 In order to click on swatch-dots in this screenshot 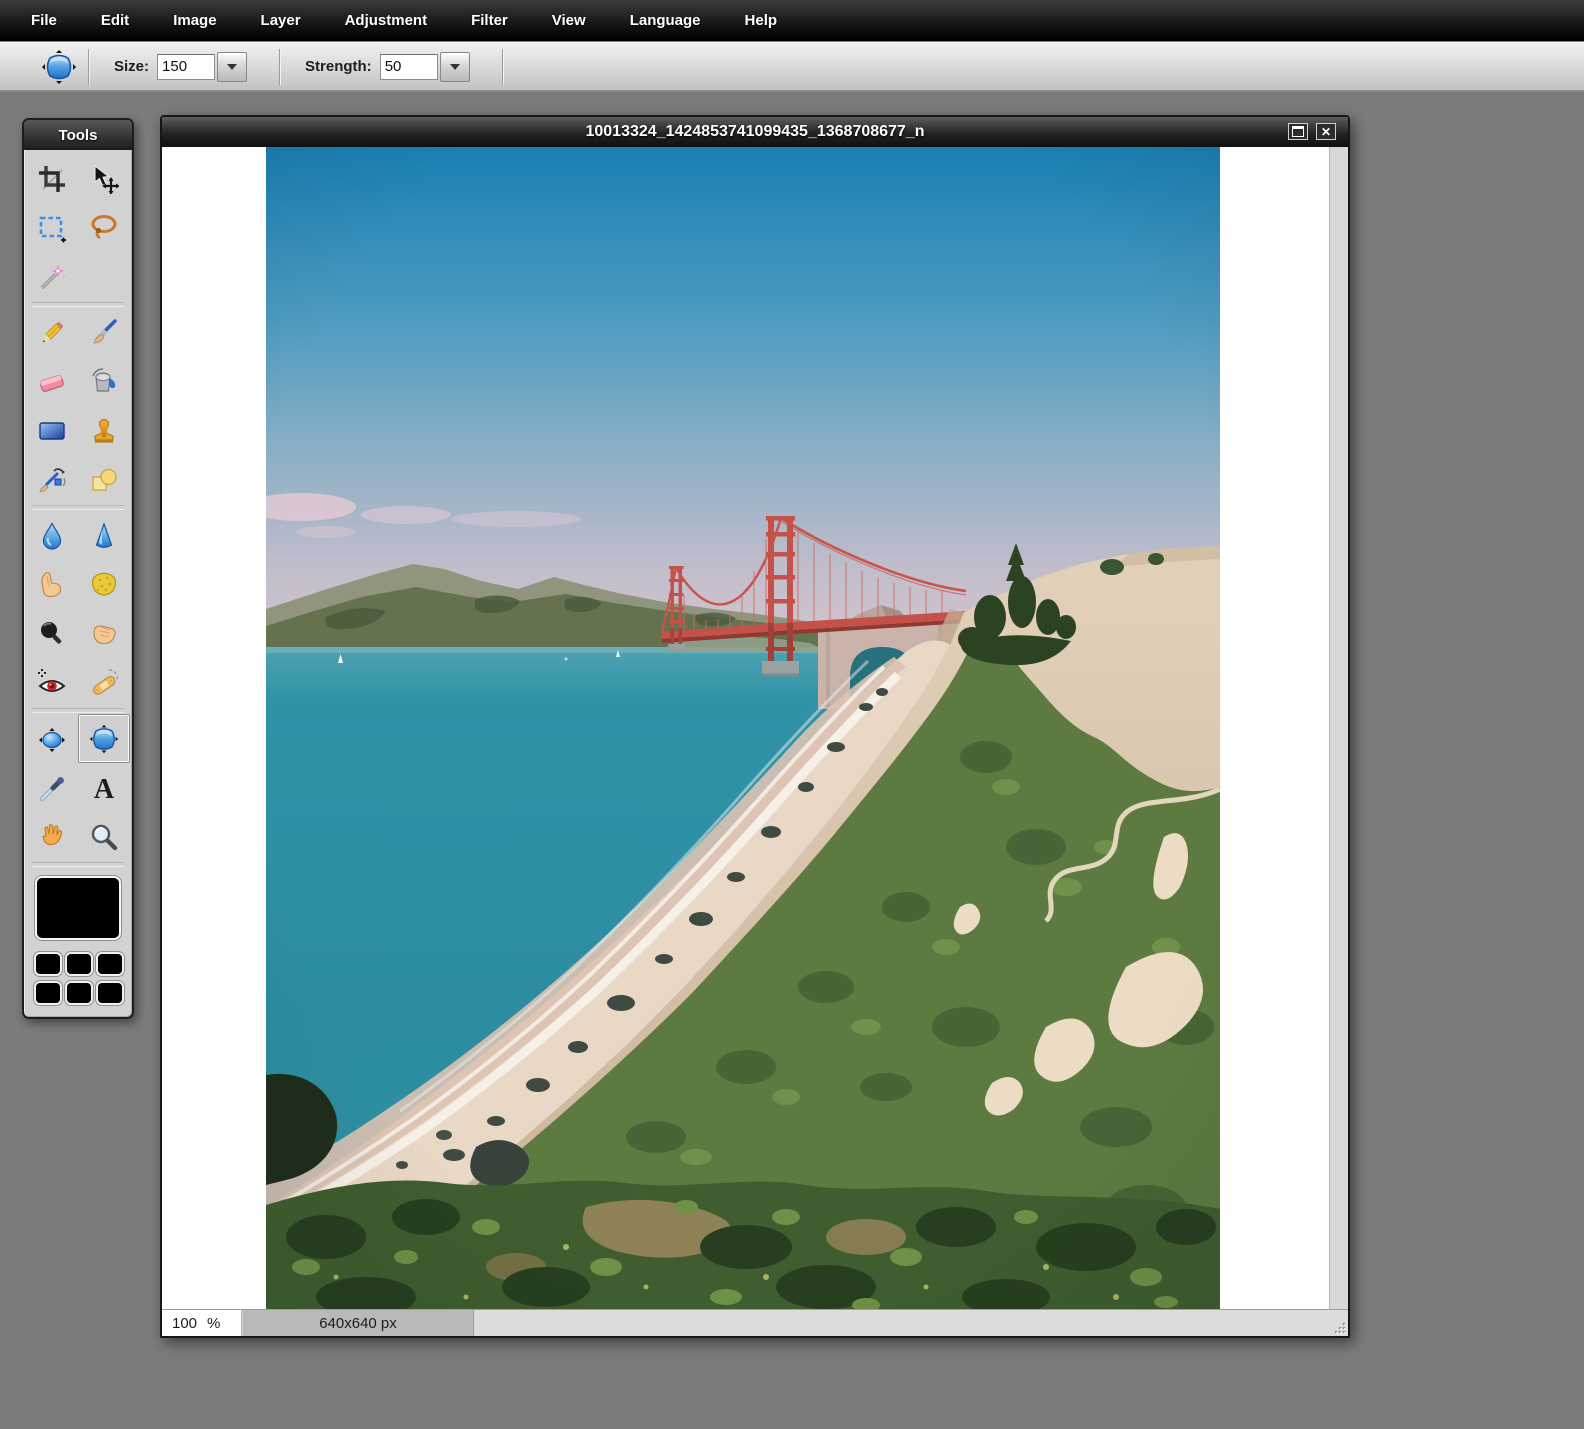, I will do `click(78, 980)`.